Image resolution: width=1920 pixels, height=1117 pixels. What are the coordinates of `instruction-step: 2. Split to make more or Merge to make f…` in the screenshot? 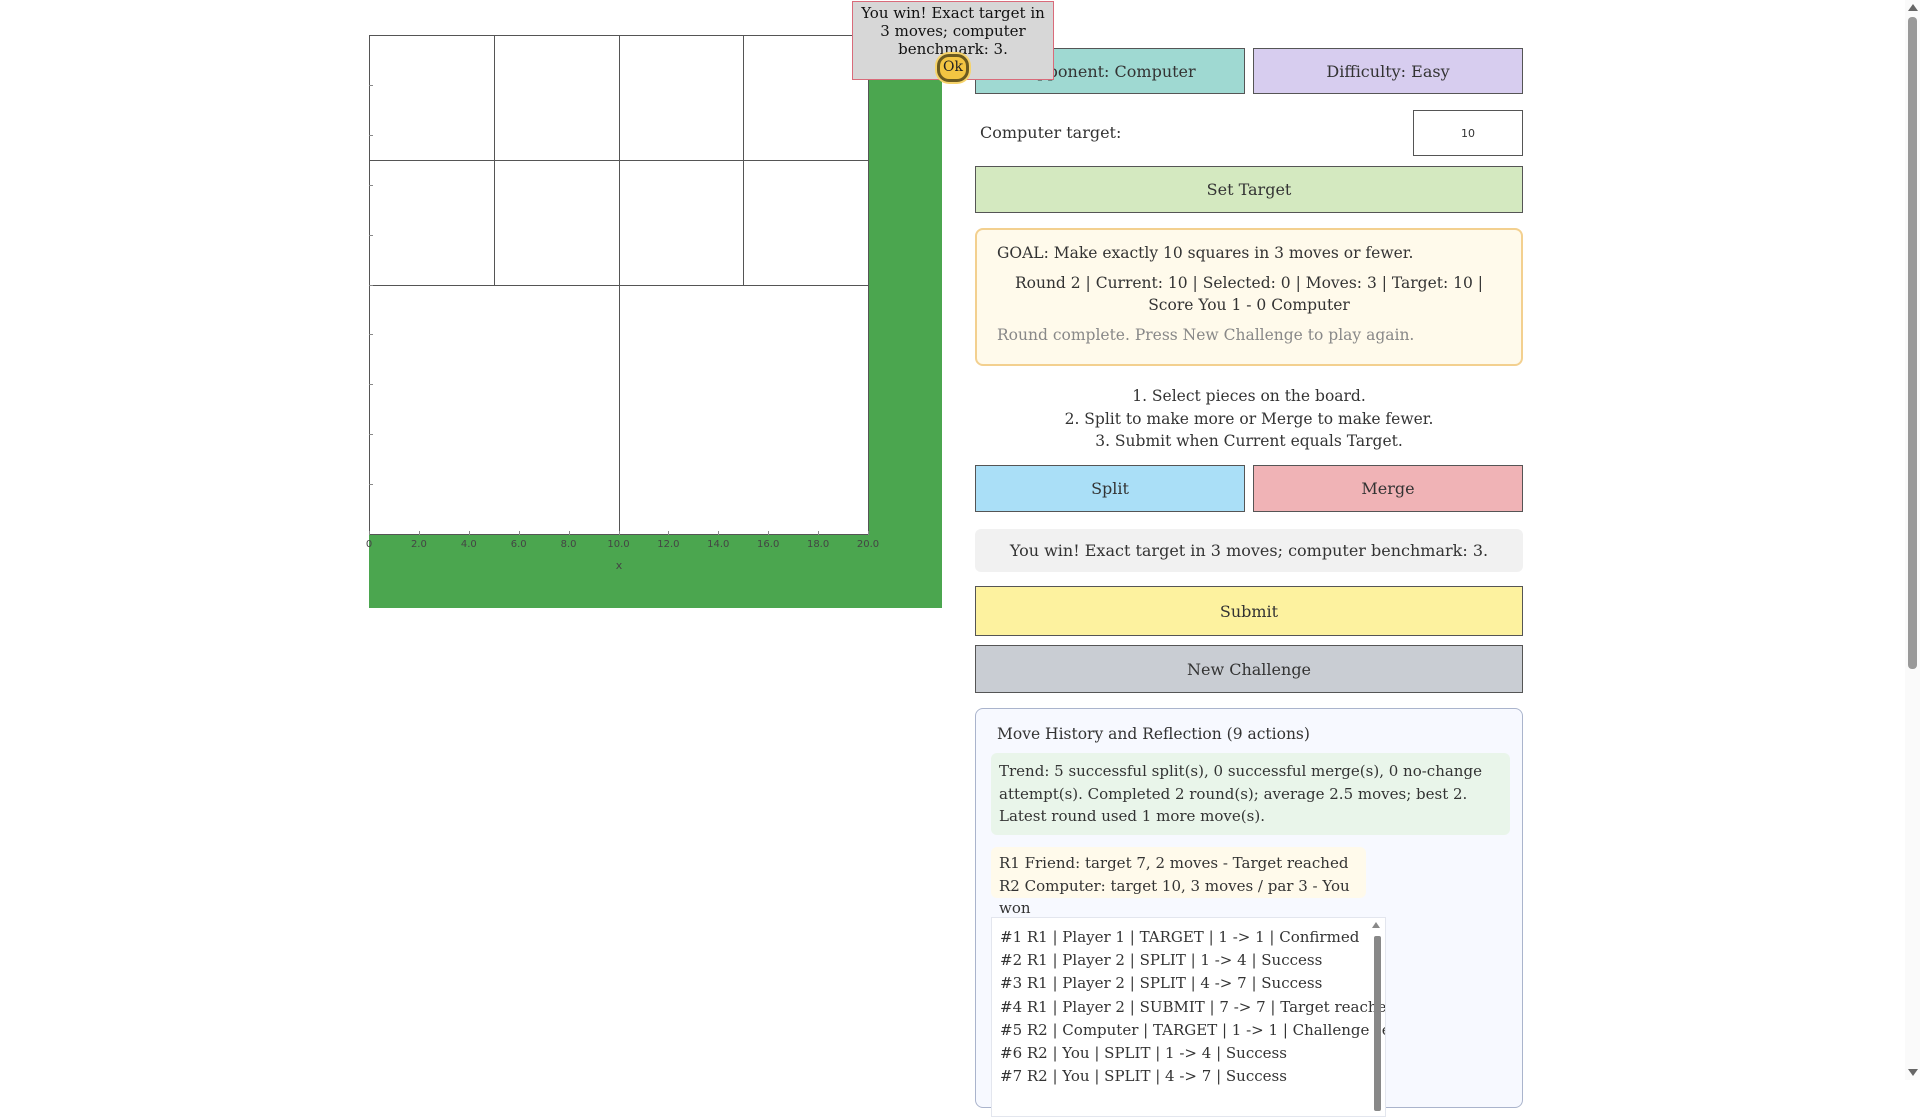 It's located at (1249, 418).